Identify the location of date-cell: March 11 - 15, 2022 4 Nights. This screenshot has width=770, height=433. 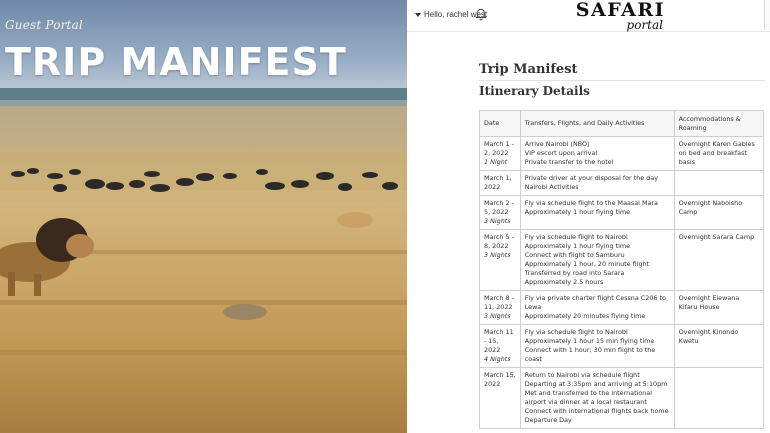
(500, 346).